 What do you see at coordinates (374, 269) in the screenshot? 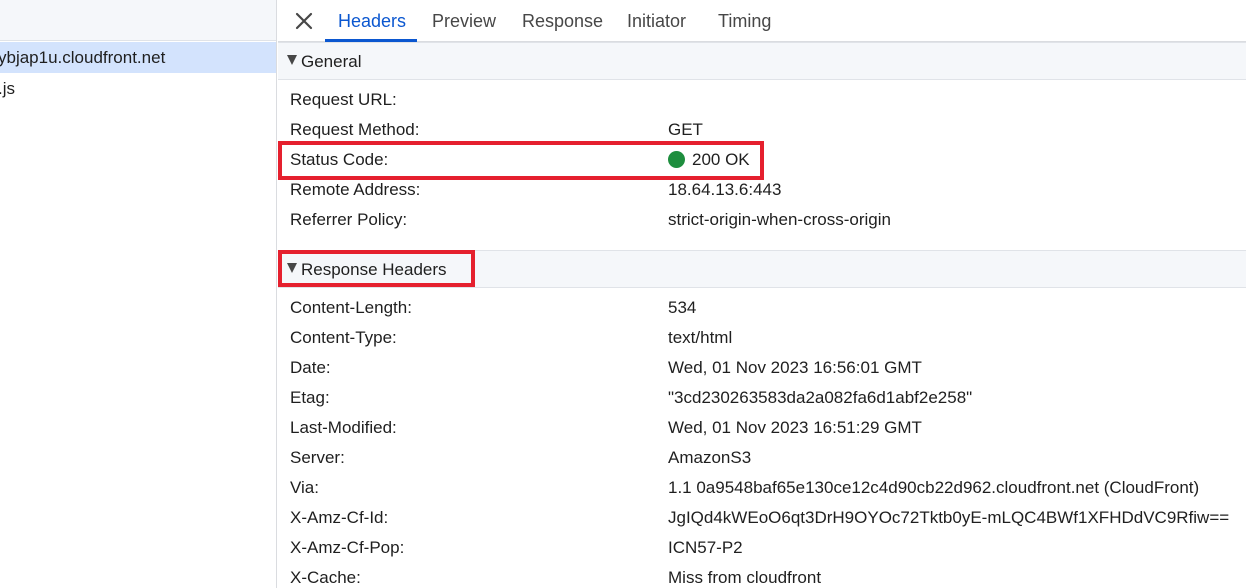
I see `section-title: Response Headers` at bounding box center [374, 269].